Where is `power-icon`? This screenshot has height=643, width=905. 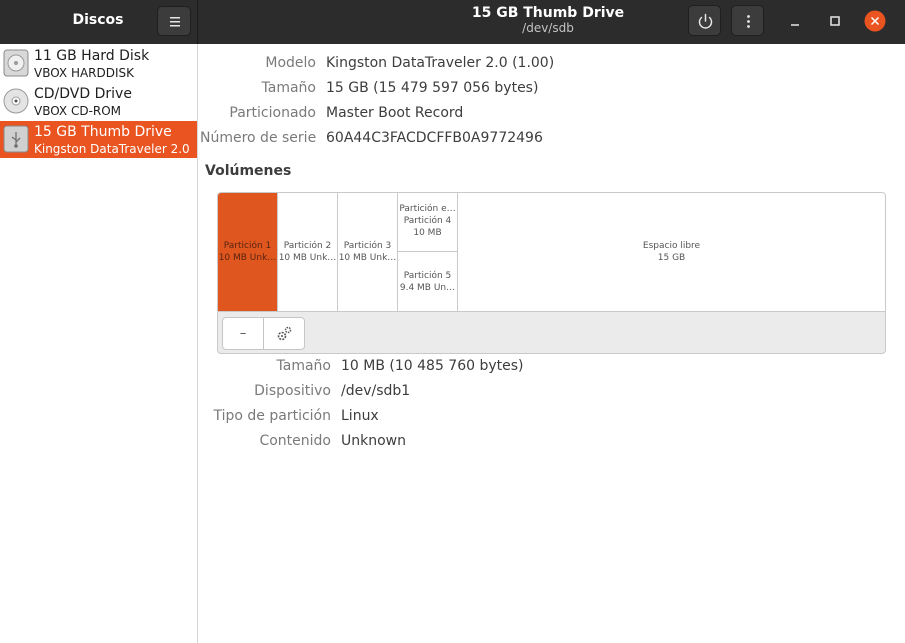 power-icon is located at coordinates (705, 21).